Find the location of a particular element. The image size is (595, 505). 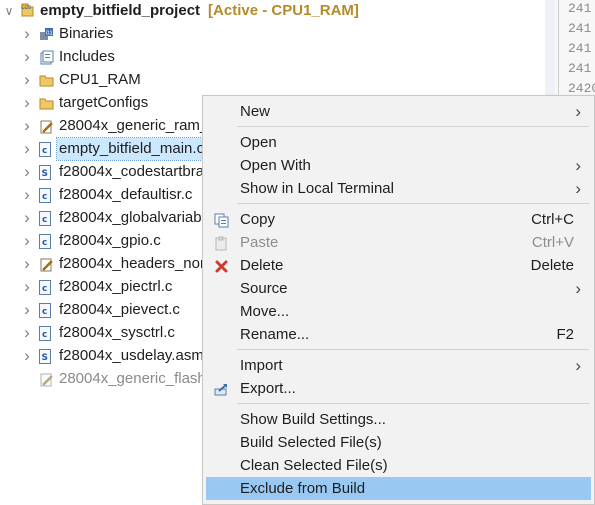

chevron-down-icon is located at coordinates (9, 11).